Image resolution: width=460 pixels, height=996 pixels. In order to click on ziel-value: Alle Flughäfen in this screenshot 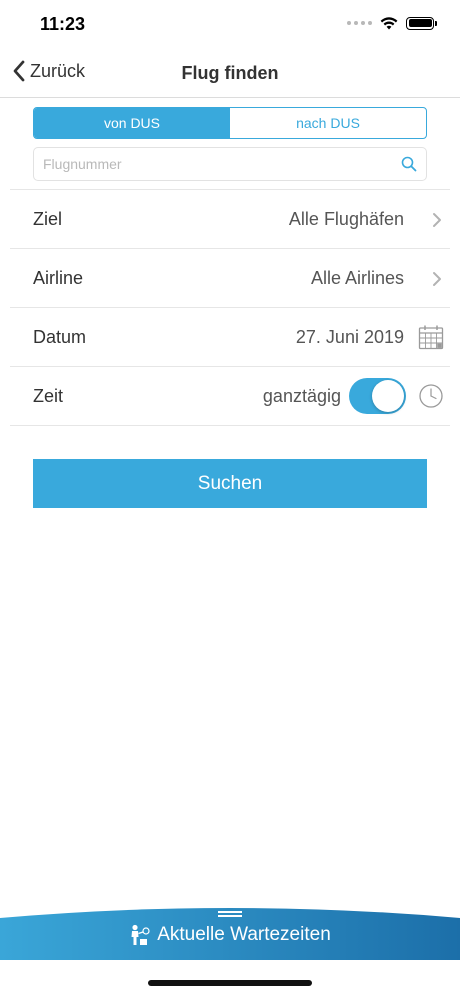, I will do `click(346, 218)`.